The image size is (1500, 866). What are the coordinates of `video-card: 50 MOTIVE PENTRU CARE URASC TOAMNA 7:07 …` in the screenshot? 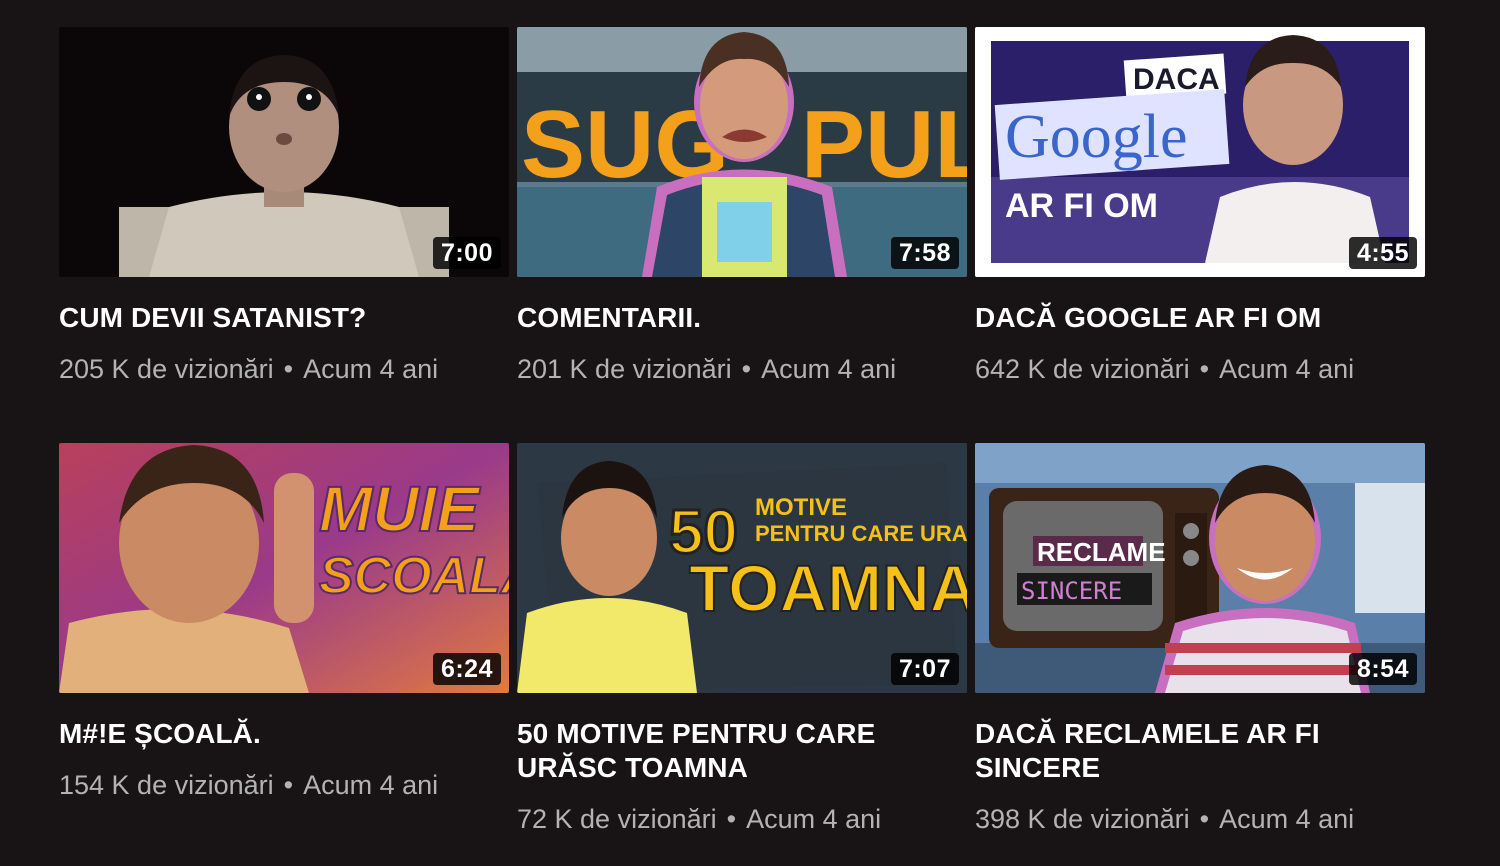 It's located at (742, 639).